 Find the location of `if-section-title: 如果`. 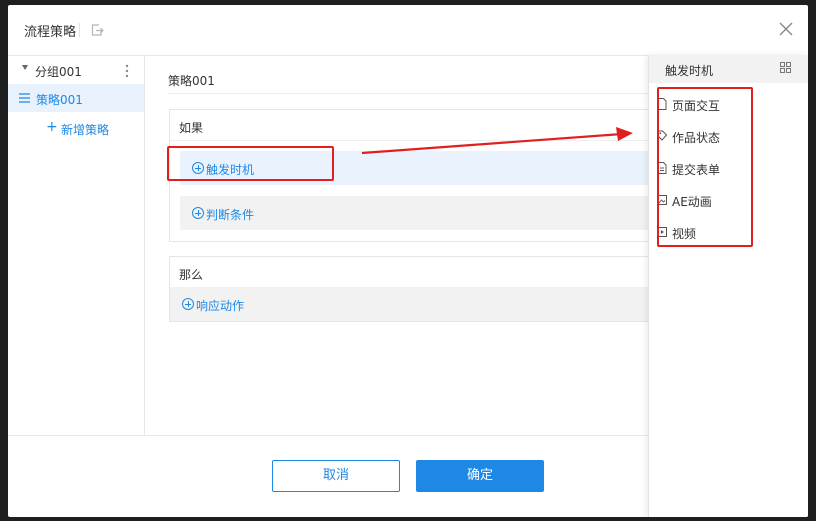

if-section-title: 如果 is located at coordinates (191, 128).